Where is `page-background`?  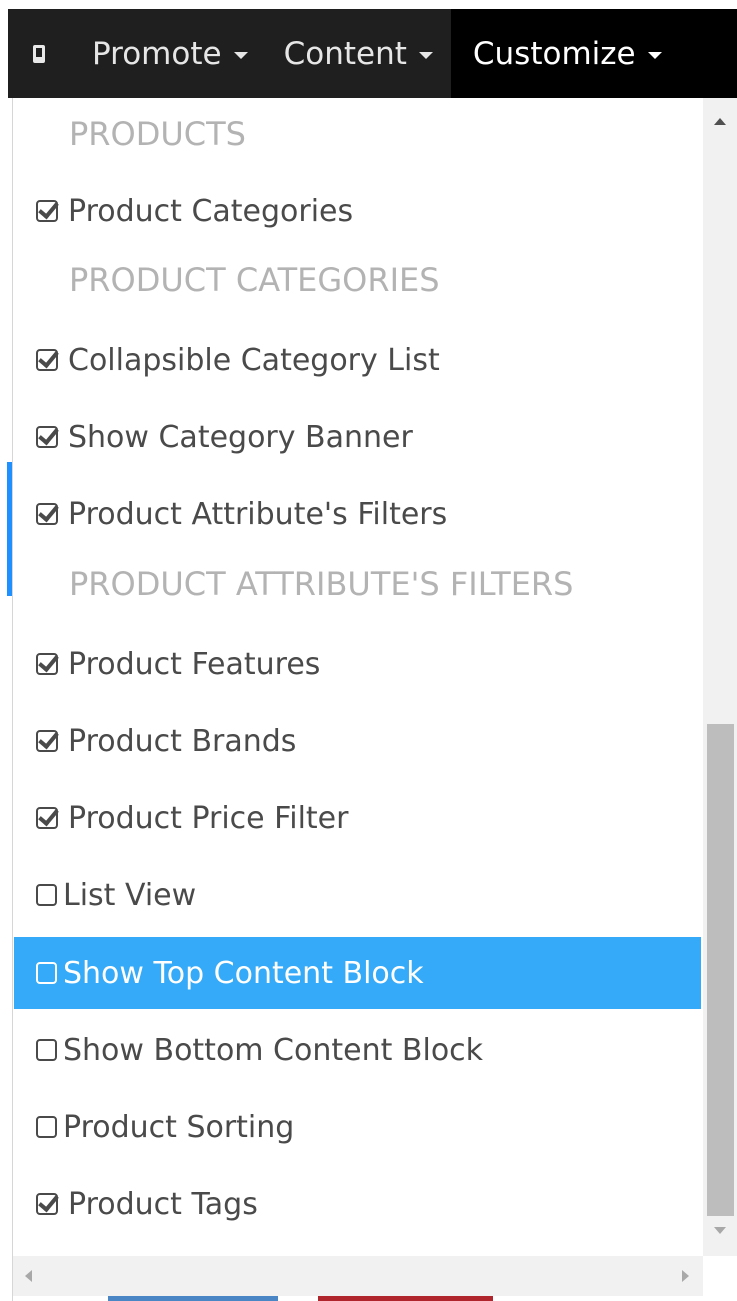
page-background is located at coordinates (6, 699).